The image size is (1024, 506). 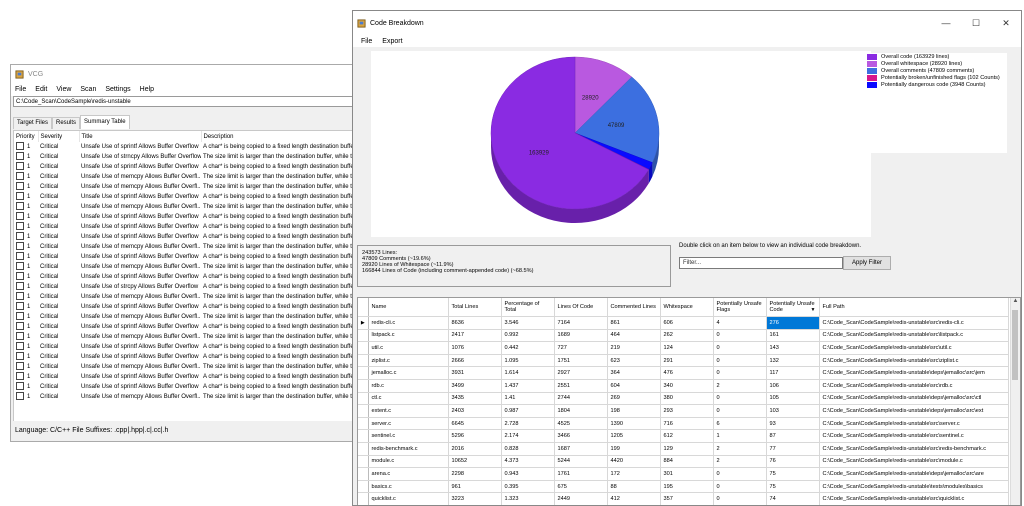 What do you see at coordinates (408, 449) in the screenshot?
I see `file-cell: redis-benchmark.c` at bounding box center [408, 449].